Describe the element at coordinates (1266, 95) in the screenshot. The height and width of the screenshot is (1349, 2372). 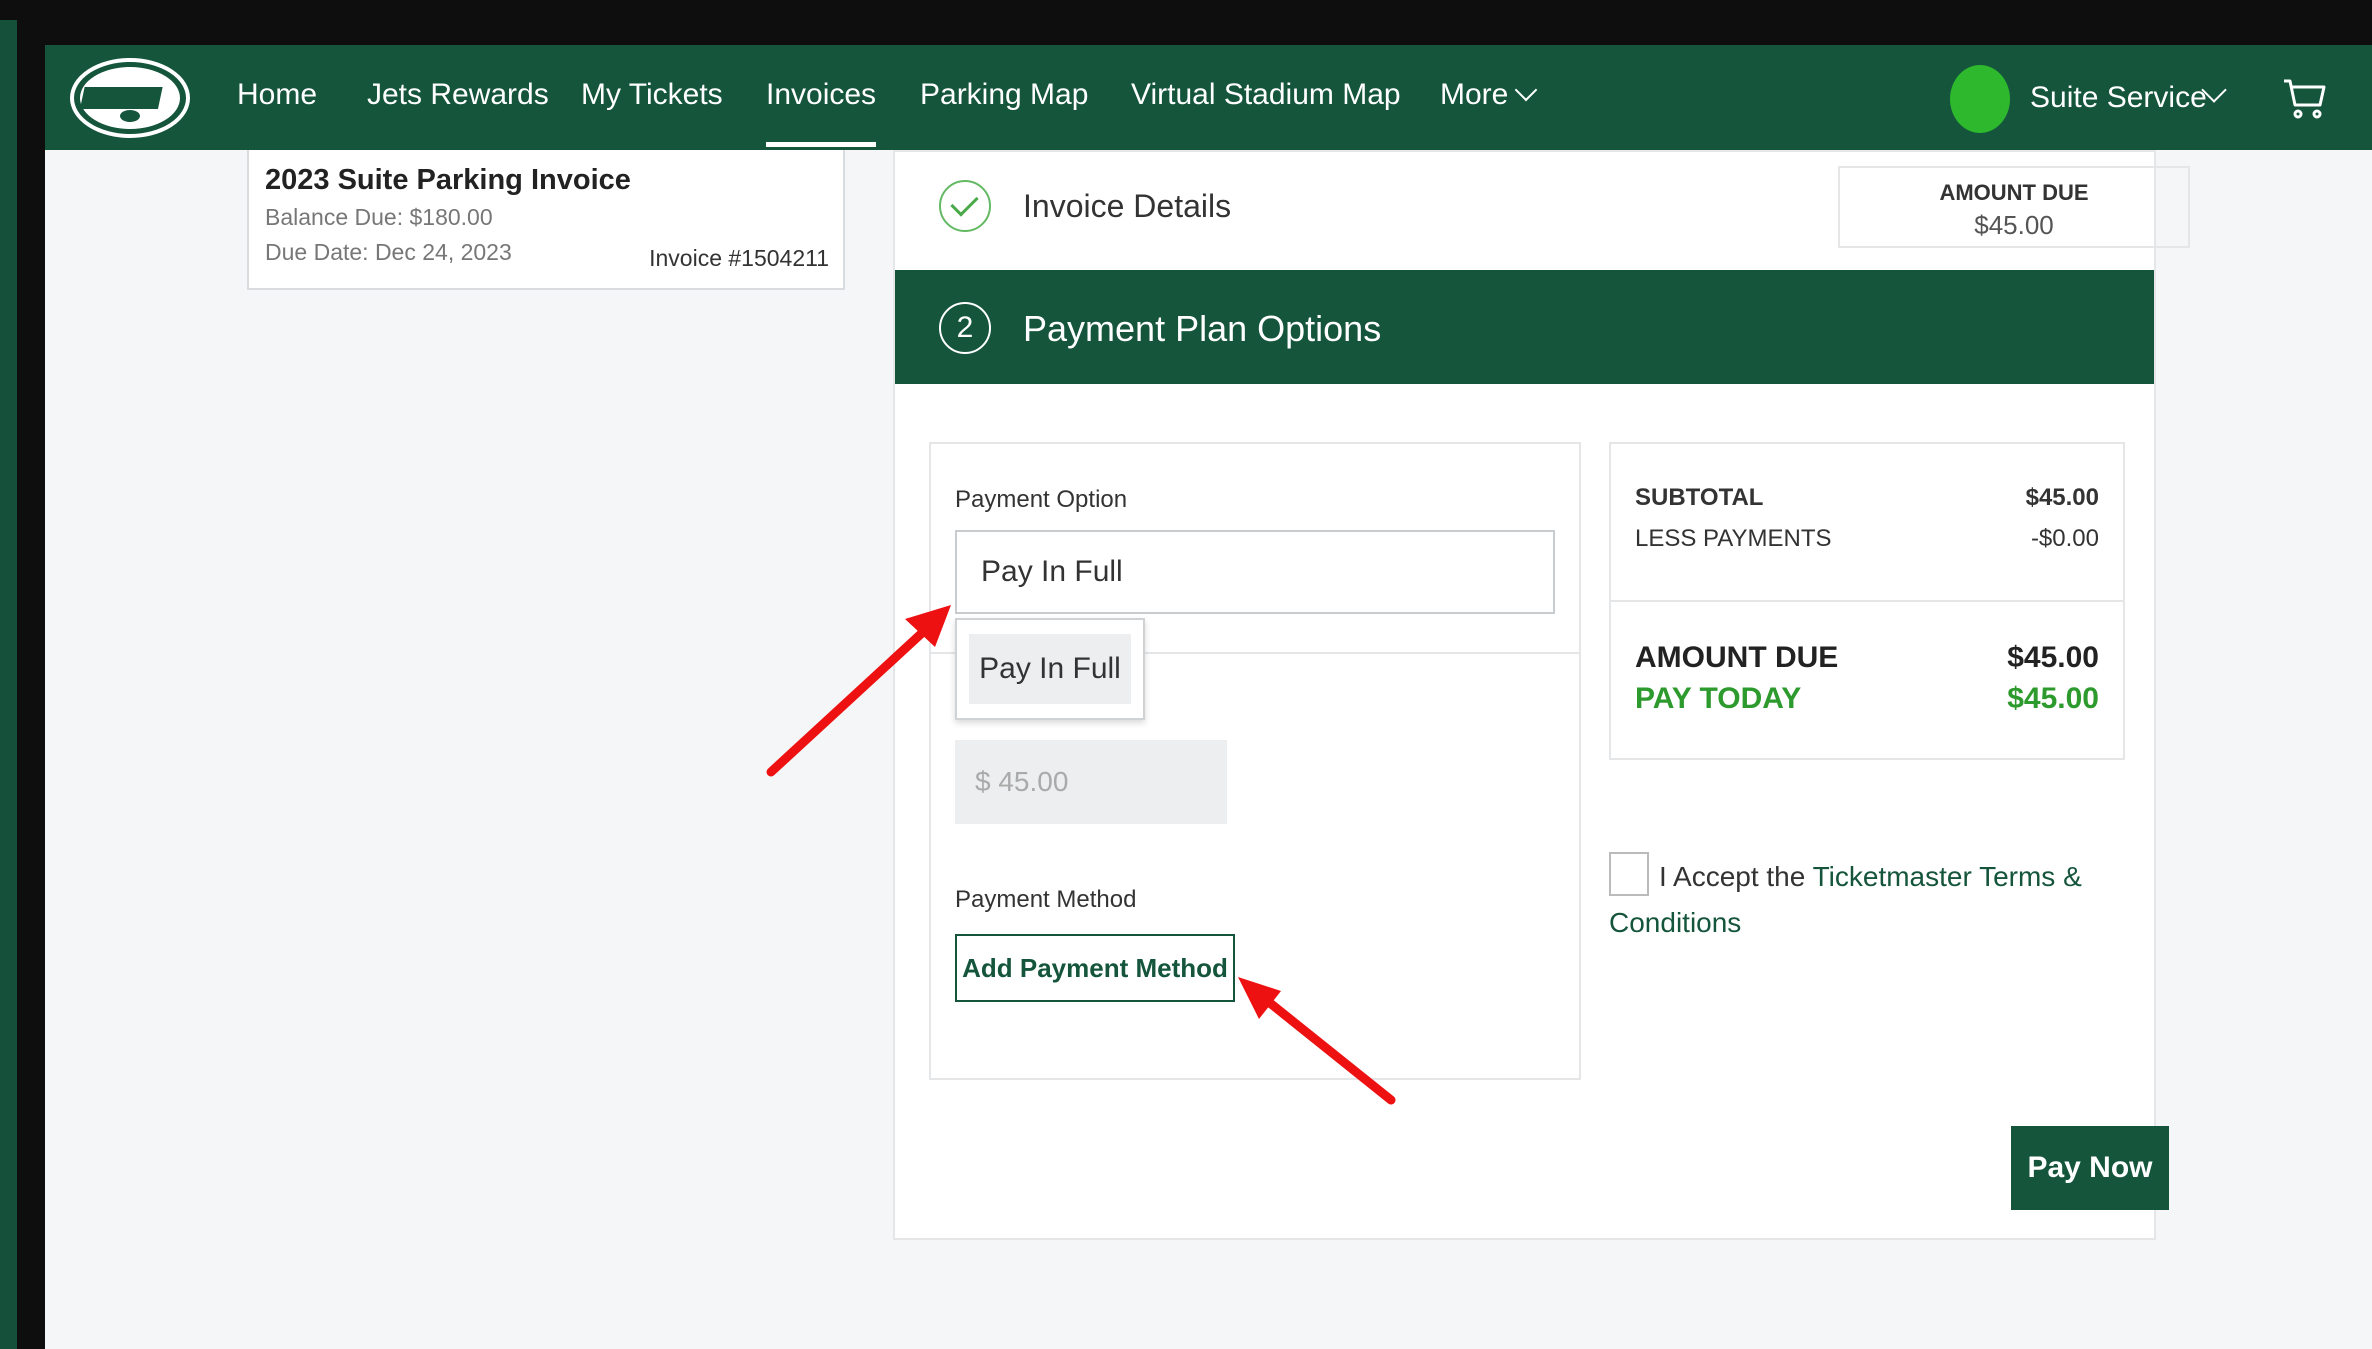
I see `nav-virtual-stadium-map: Virtual Stadium Map` at that location.